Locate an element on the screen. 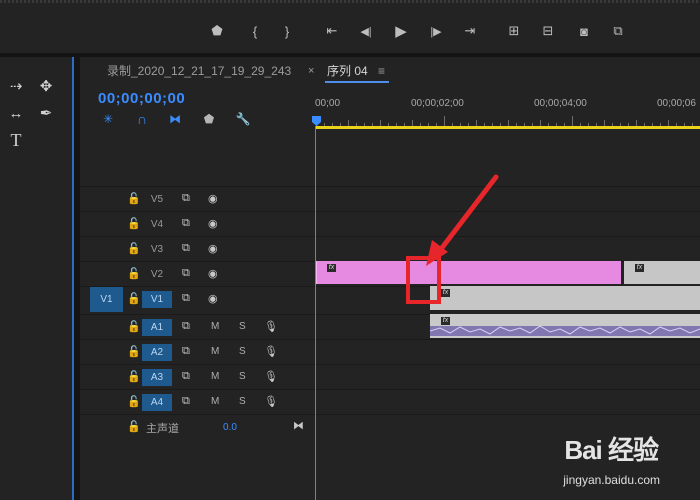 Image resolution: width=700 pixels, height=500 pixels. track-label: V5 is located at coordinates (157, 199).